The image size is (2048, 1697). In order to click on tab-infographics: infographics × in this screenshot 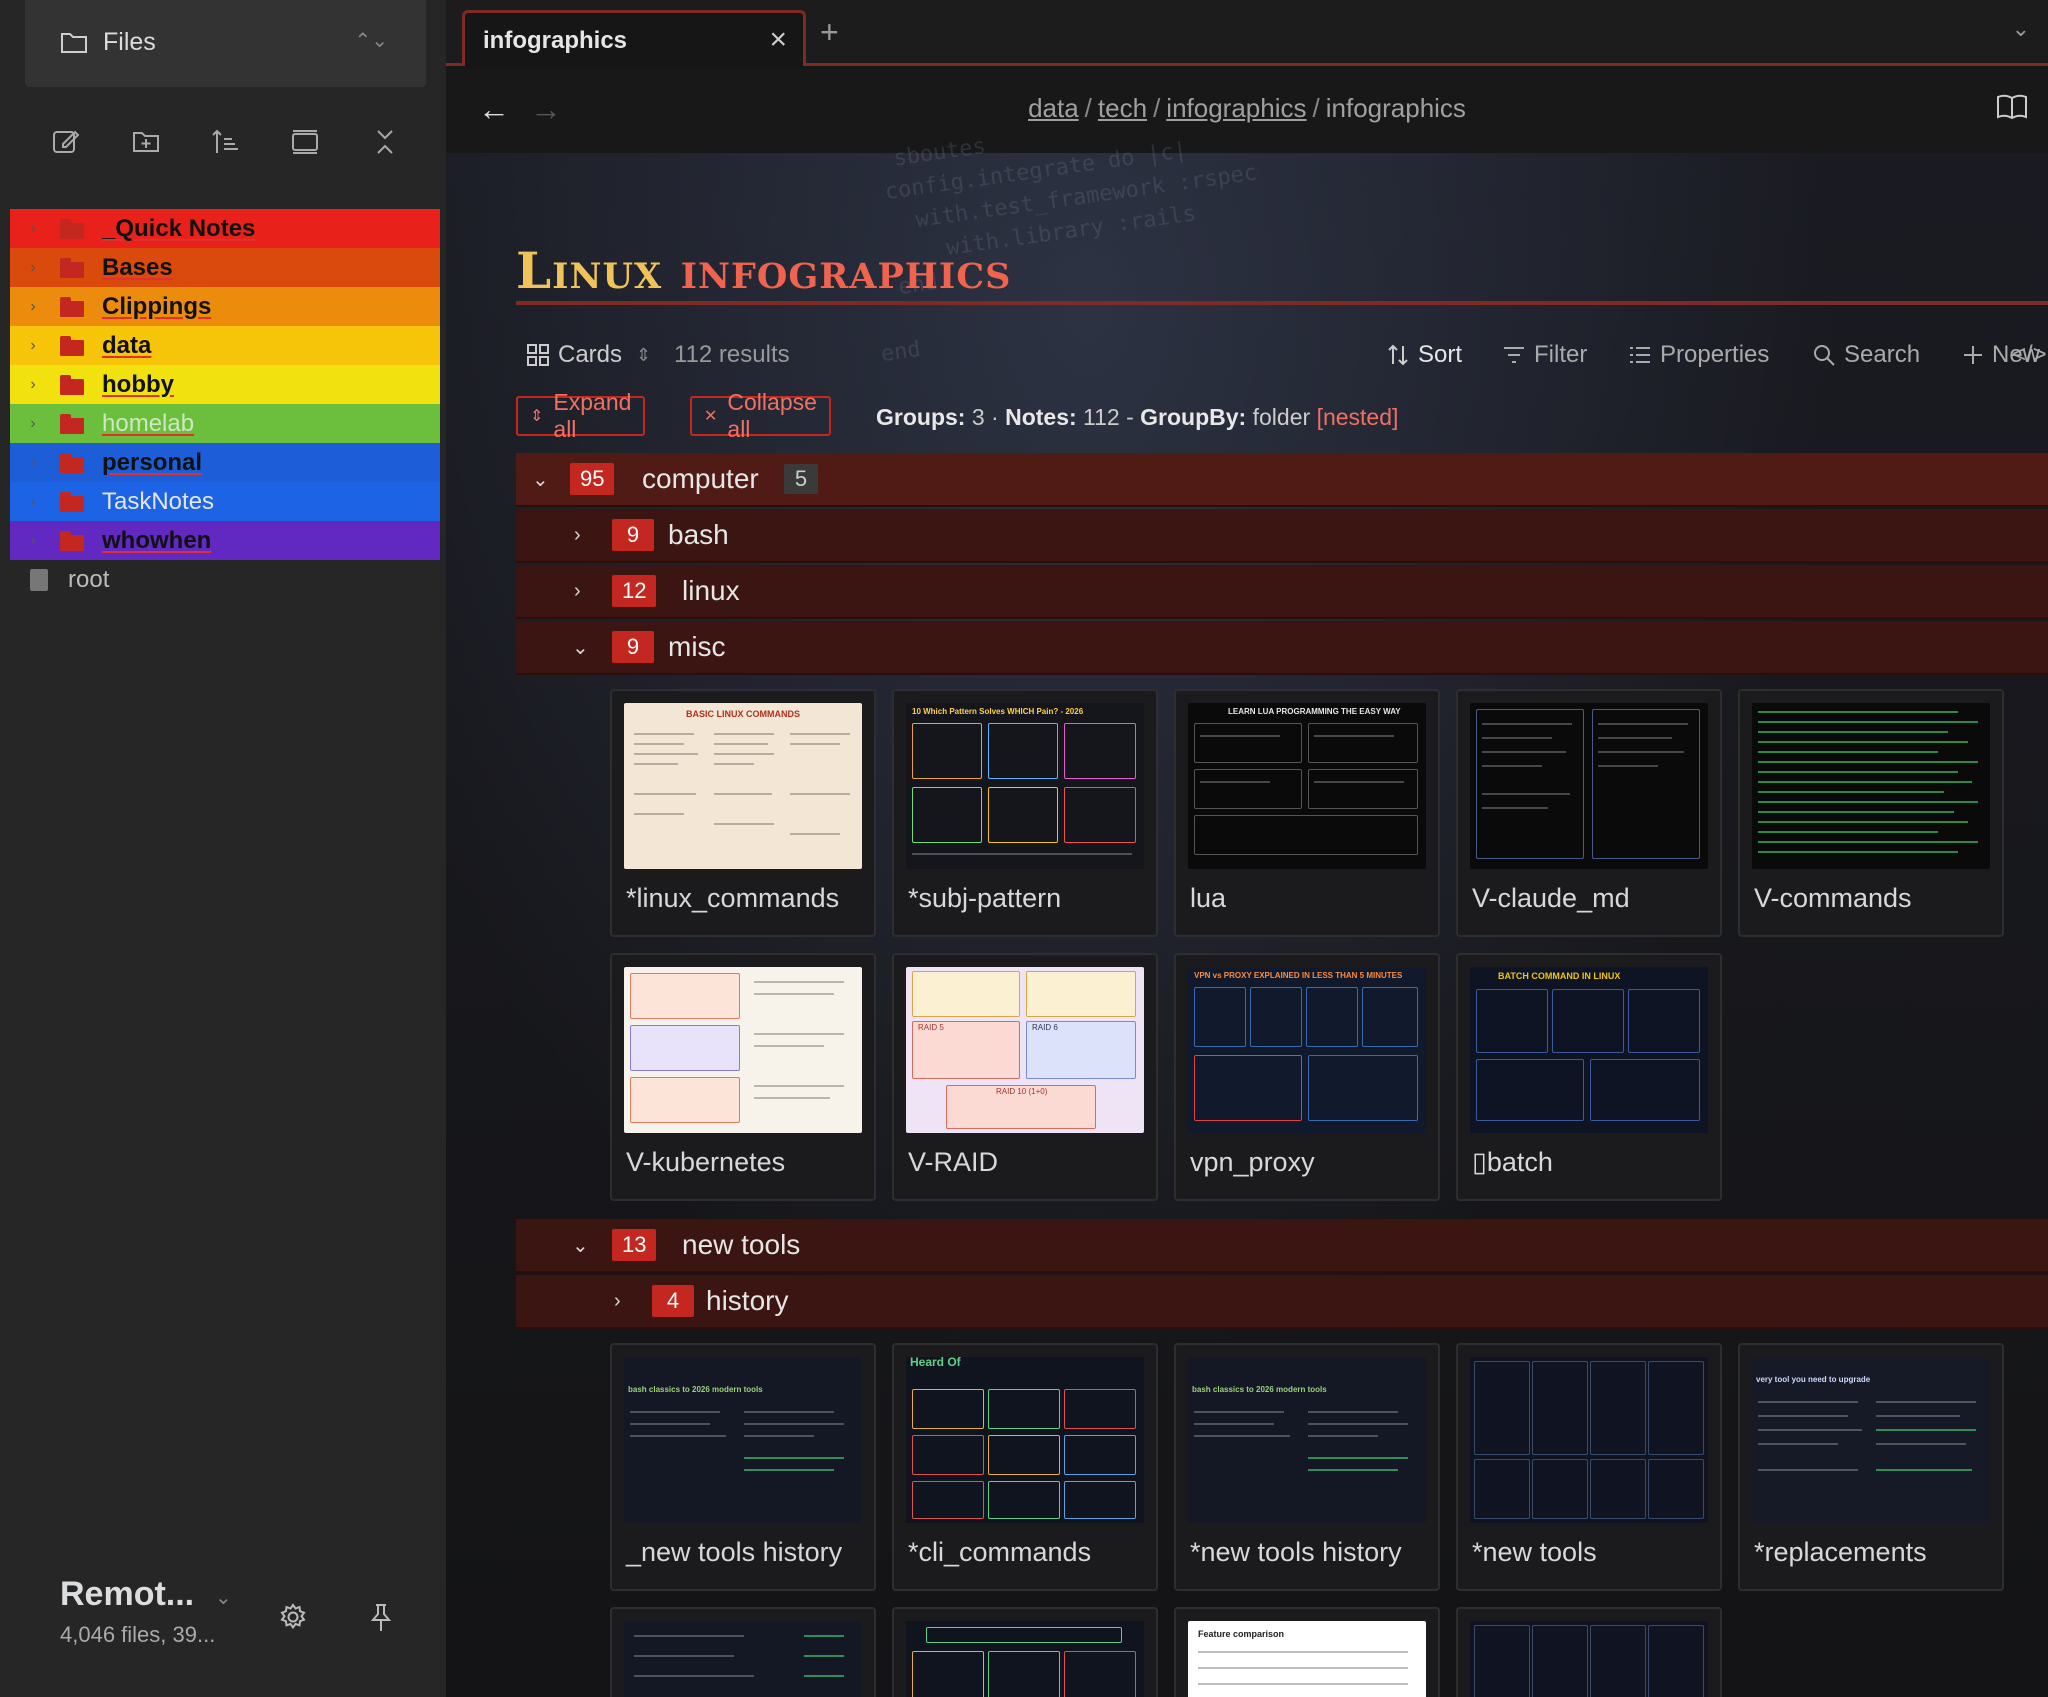, I will do `click(634, 38)`.